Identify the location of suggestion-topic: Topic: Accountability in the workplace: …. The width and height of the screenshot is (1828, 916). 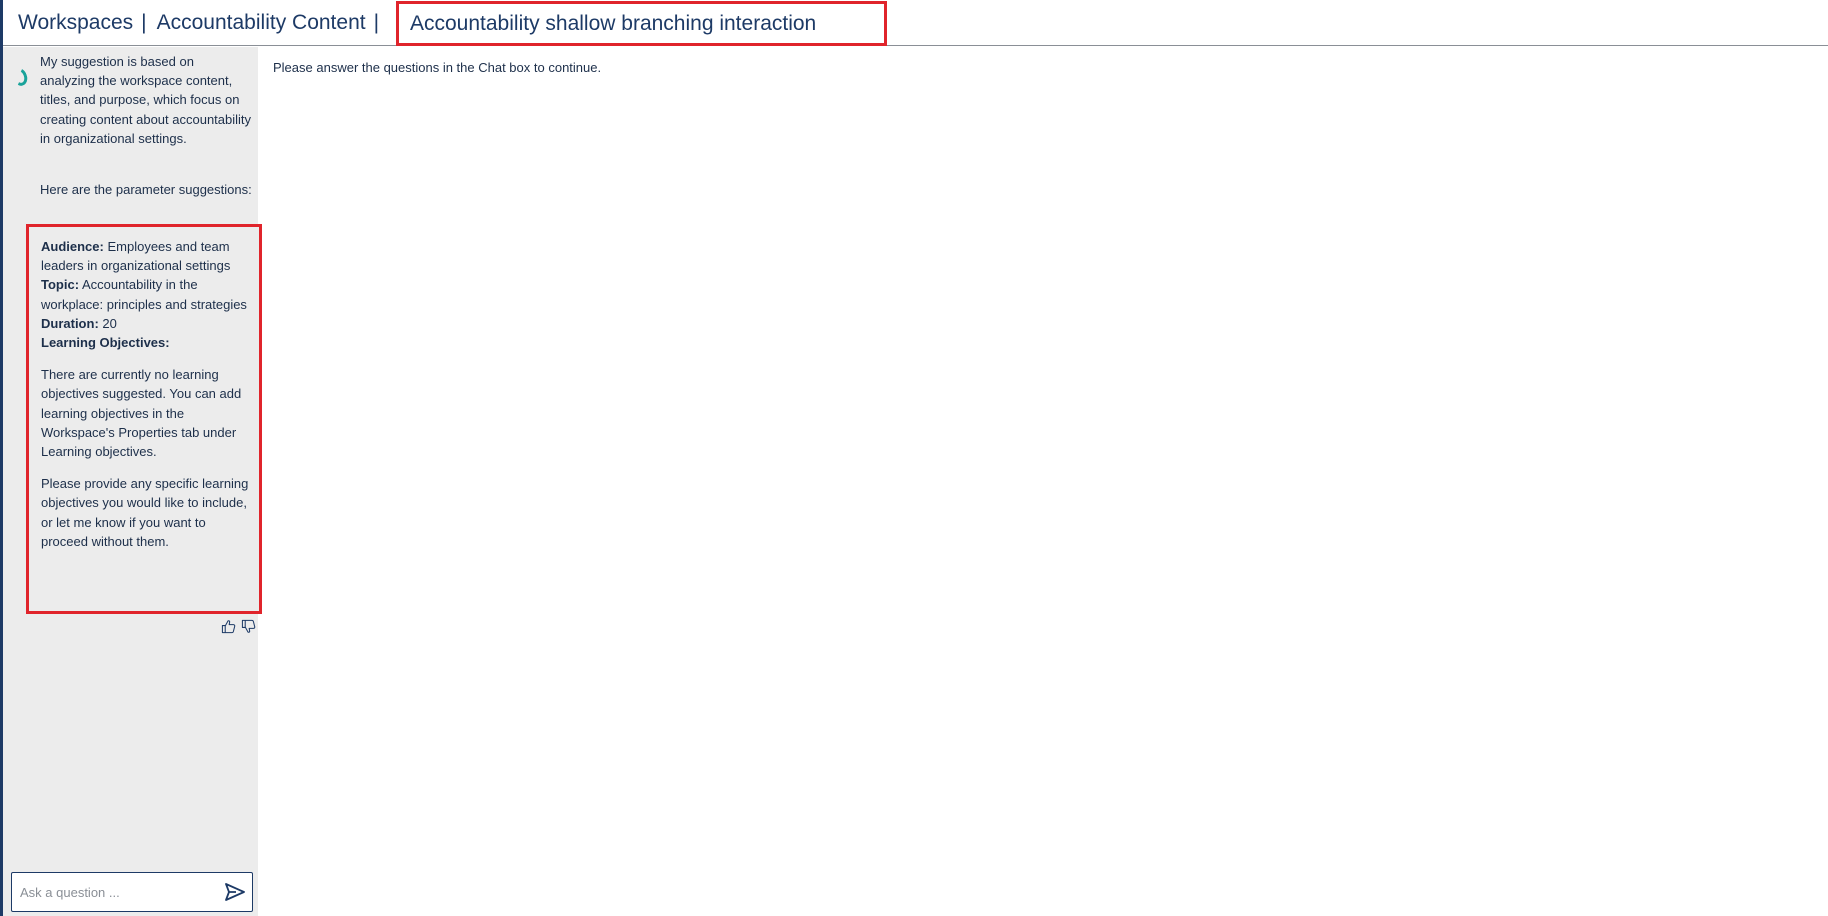
(148, 294).